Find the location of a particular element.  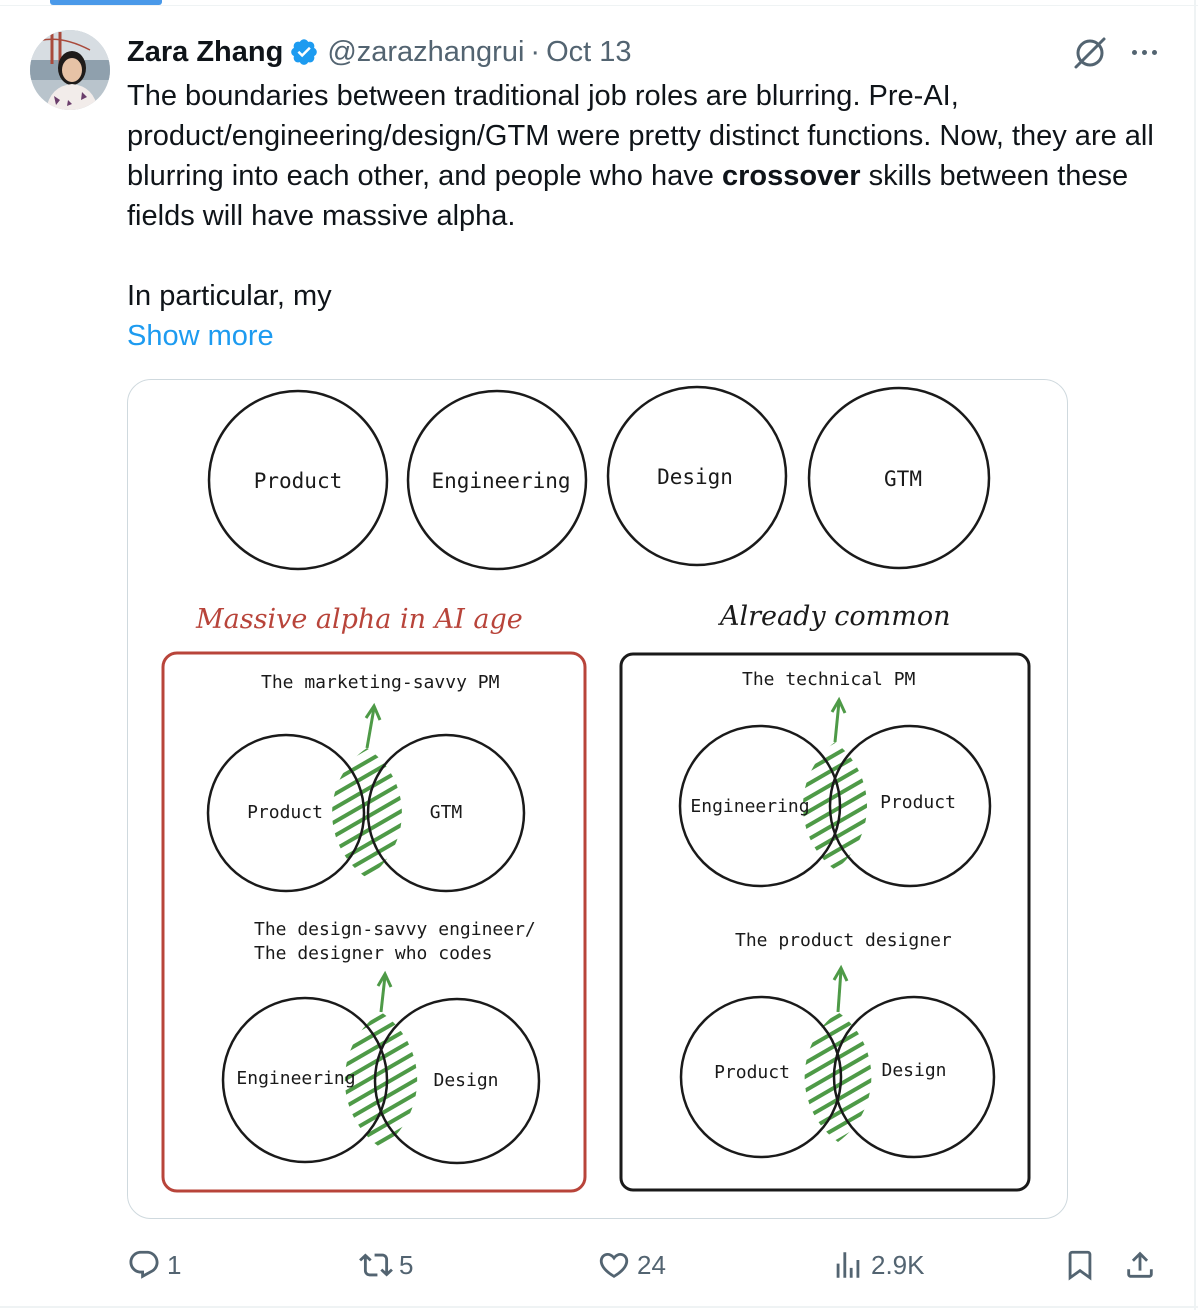

tweet-date: Oct 13 is located at coordinates (588, 52).